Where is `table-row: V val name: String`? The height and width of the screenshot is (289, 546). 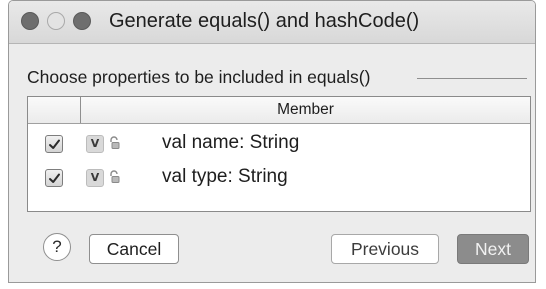 table-row: V val name: String is located at coordinates (279, 144).